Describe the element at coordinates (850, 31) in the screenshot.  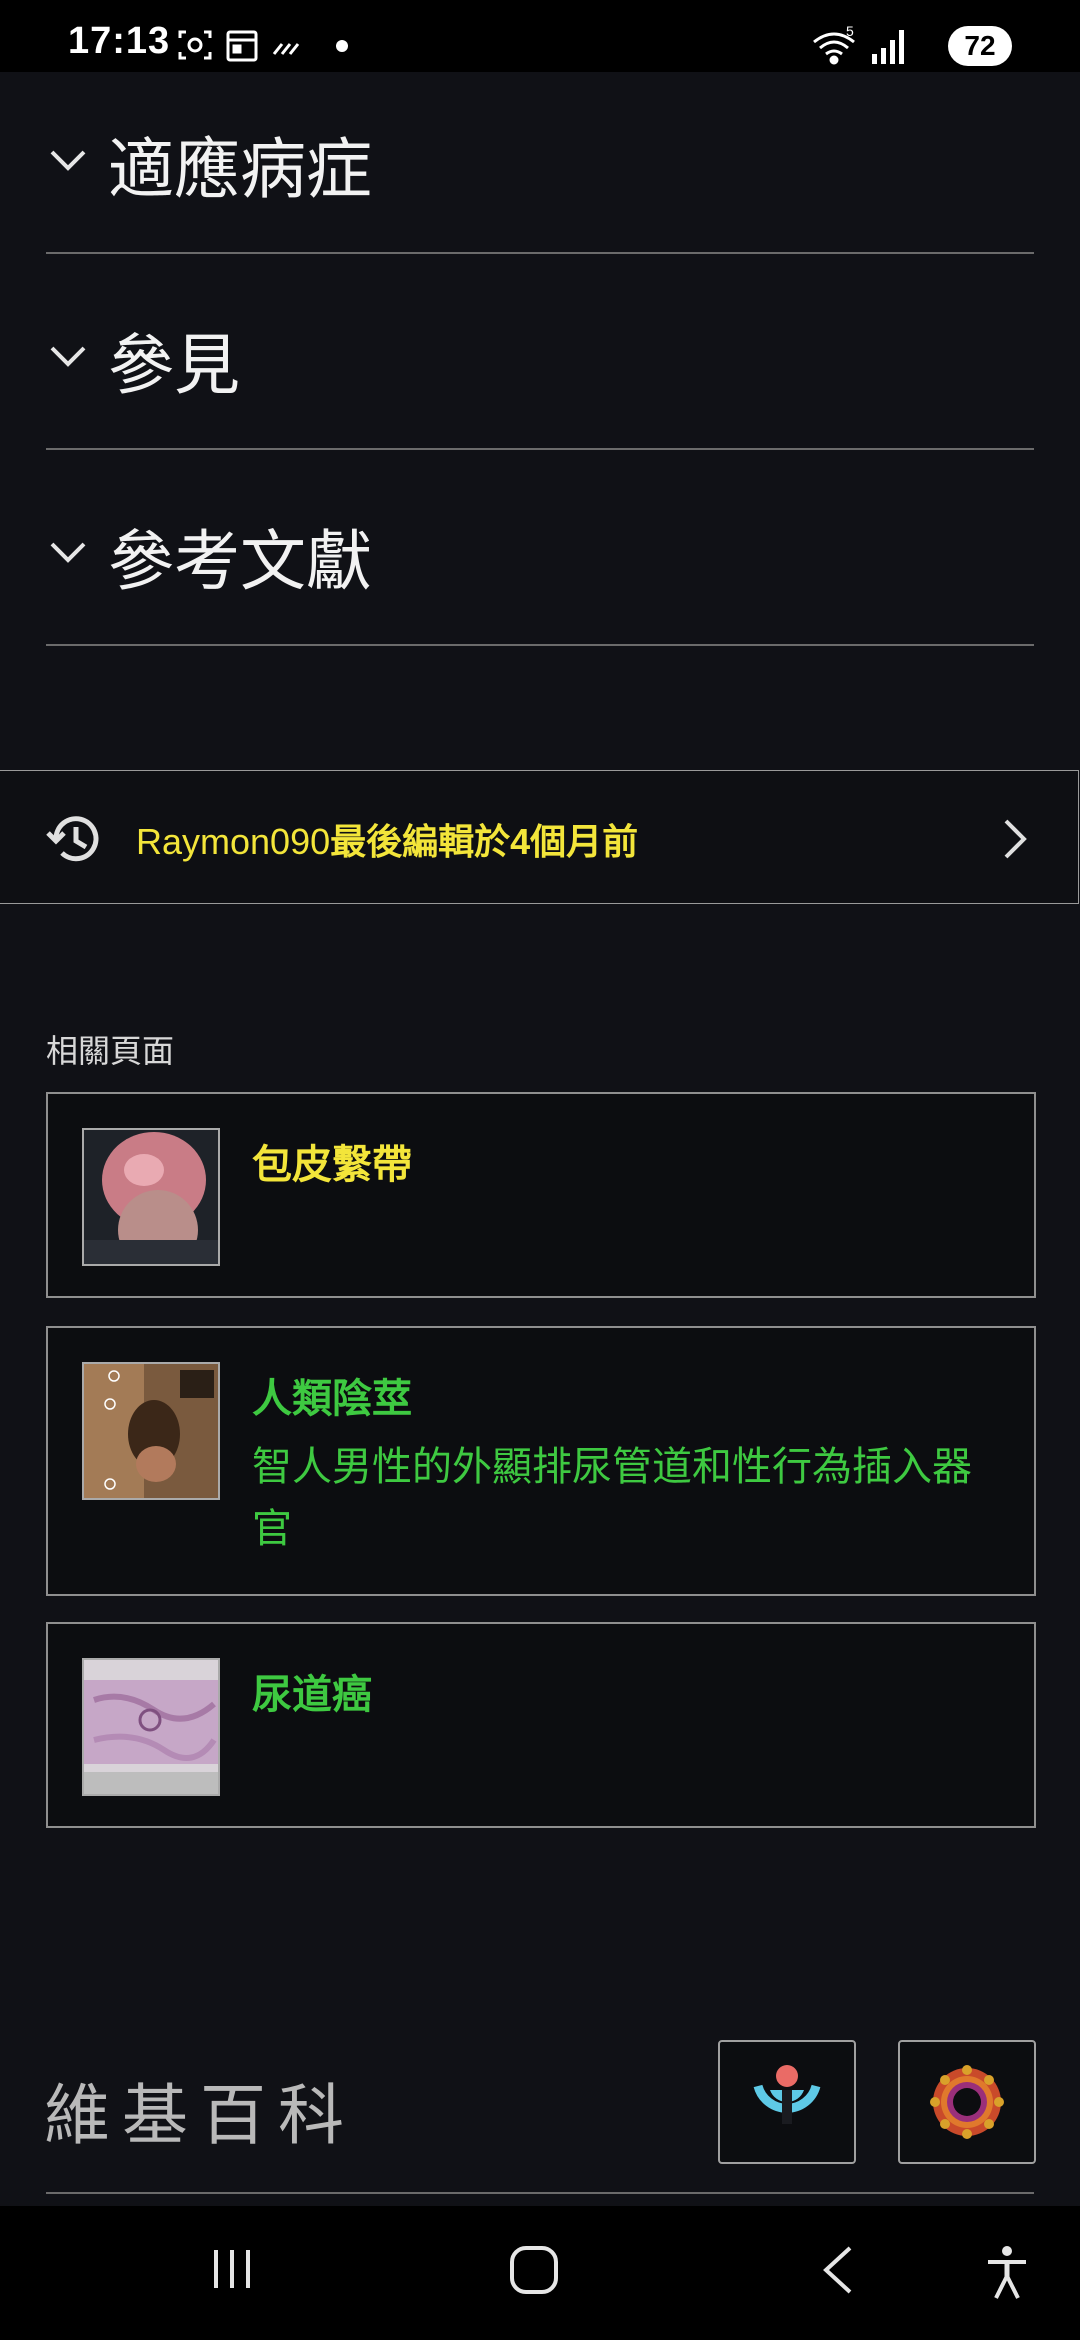
I see `svg-text: 5` at that location.